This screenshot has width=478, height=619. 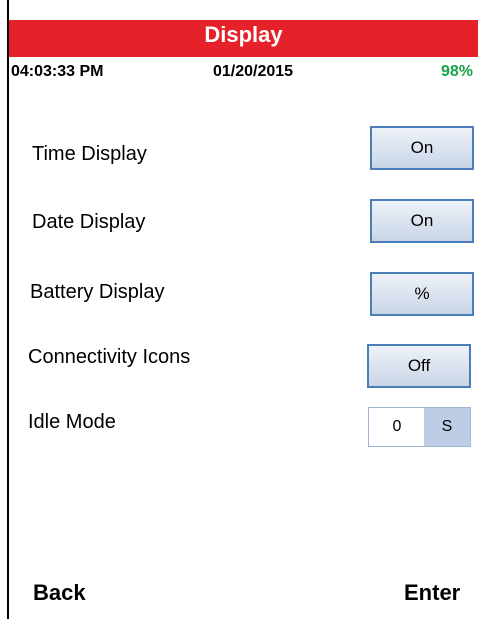 I want to click on connectivity-icons-button: Off, so click(x=419, y=366).